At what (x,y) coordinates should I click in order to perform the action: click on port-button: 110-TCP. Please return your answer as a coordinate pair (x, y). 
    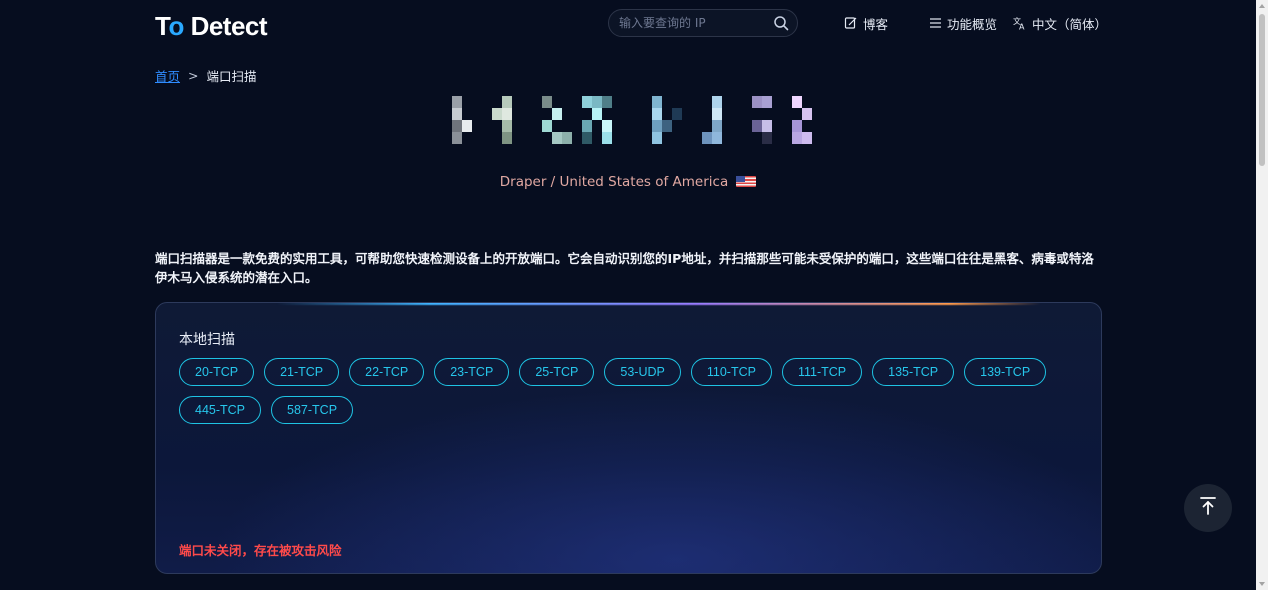
    Looking at the image, I should click on (731, 372).